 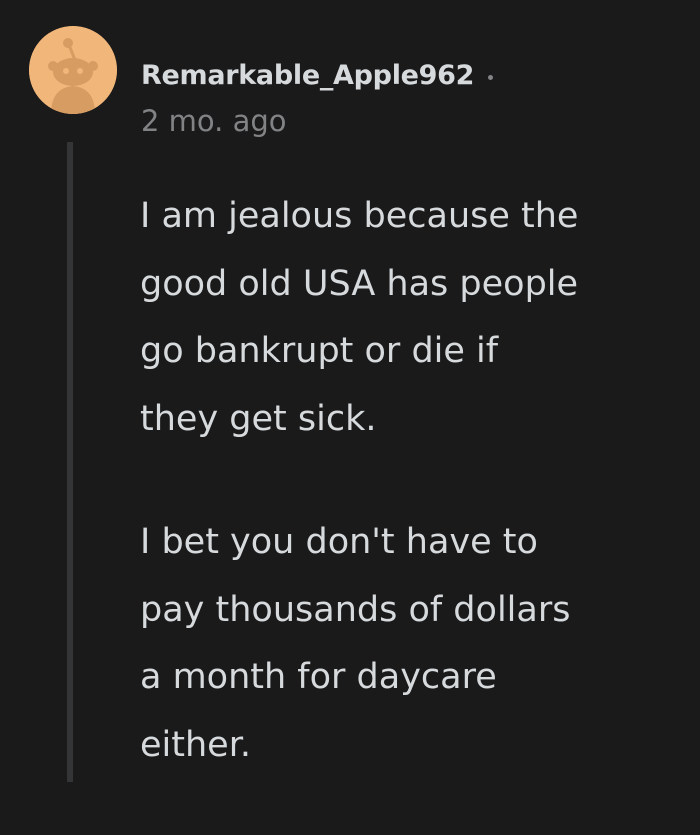 I want to click on user-avatar, so click(x=73, y=70).